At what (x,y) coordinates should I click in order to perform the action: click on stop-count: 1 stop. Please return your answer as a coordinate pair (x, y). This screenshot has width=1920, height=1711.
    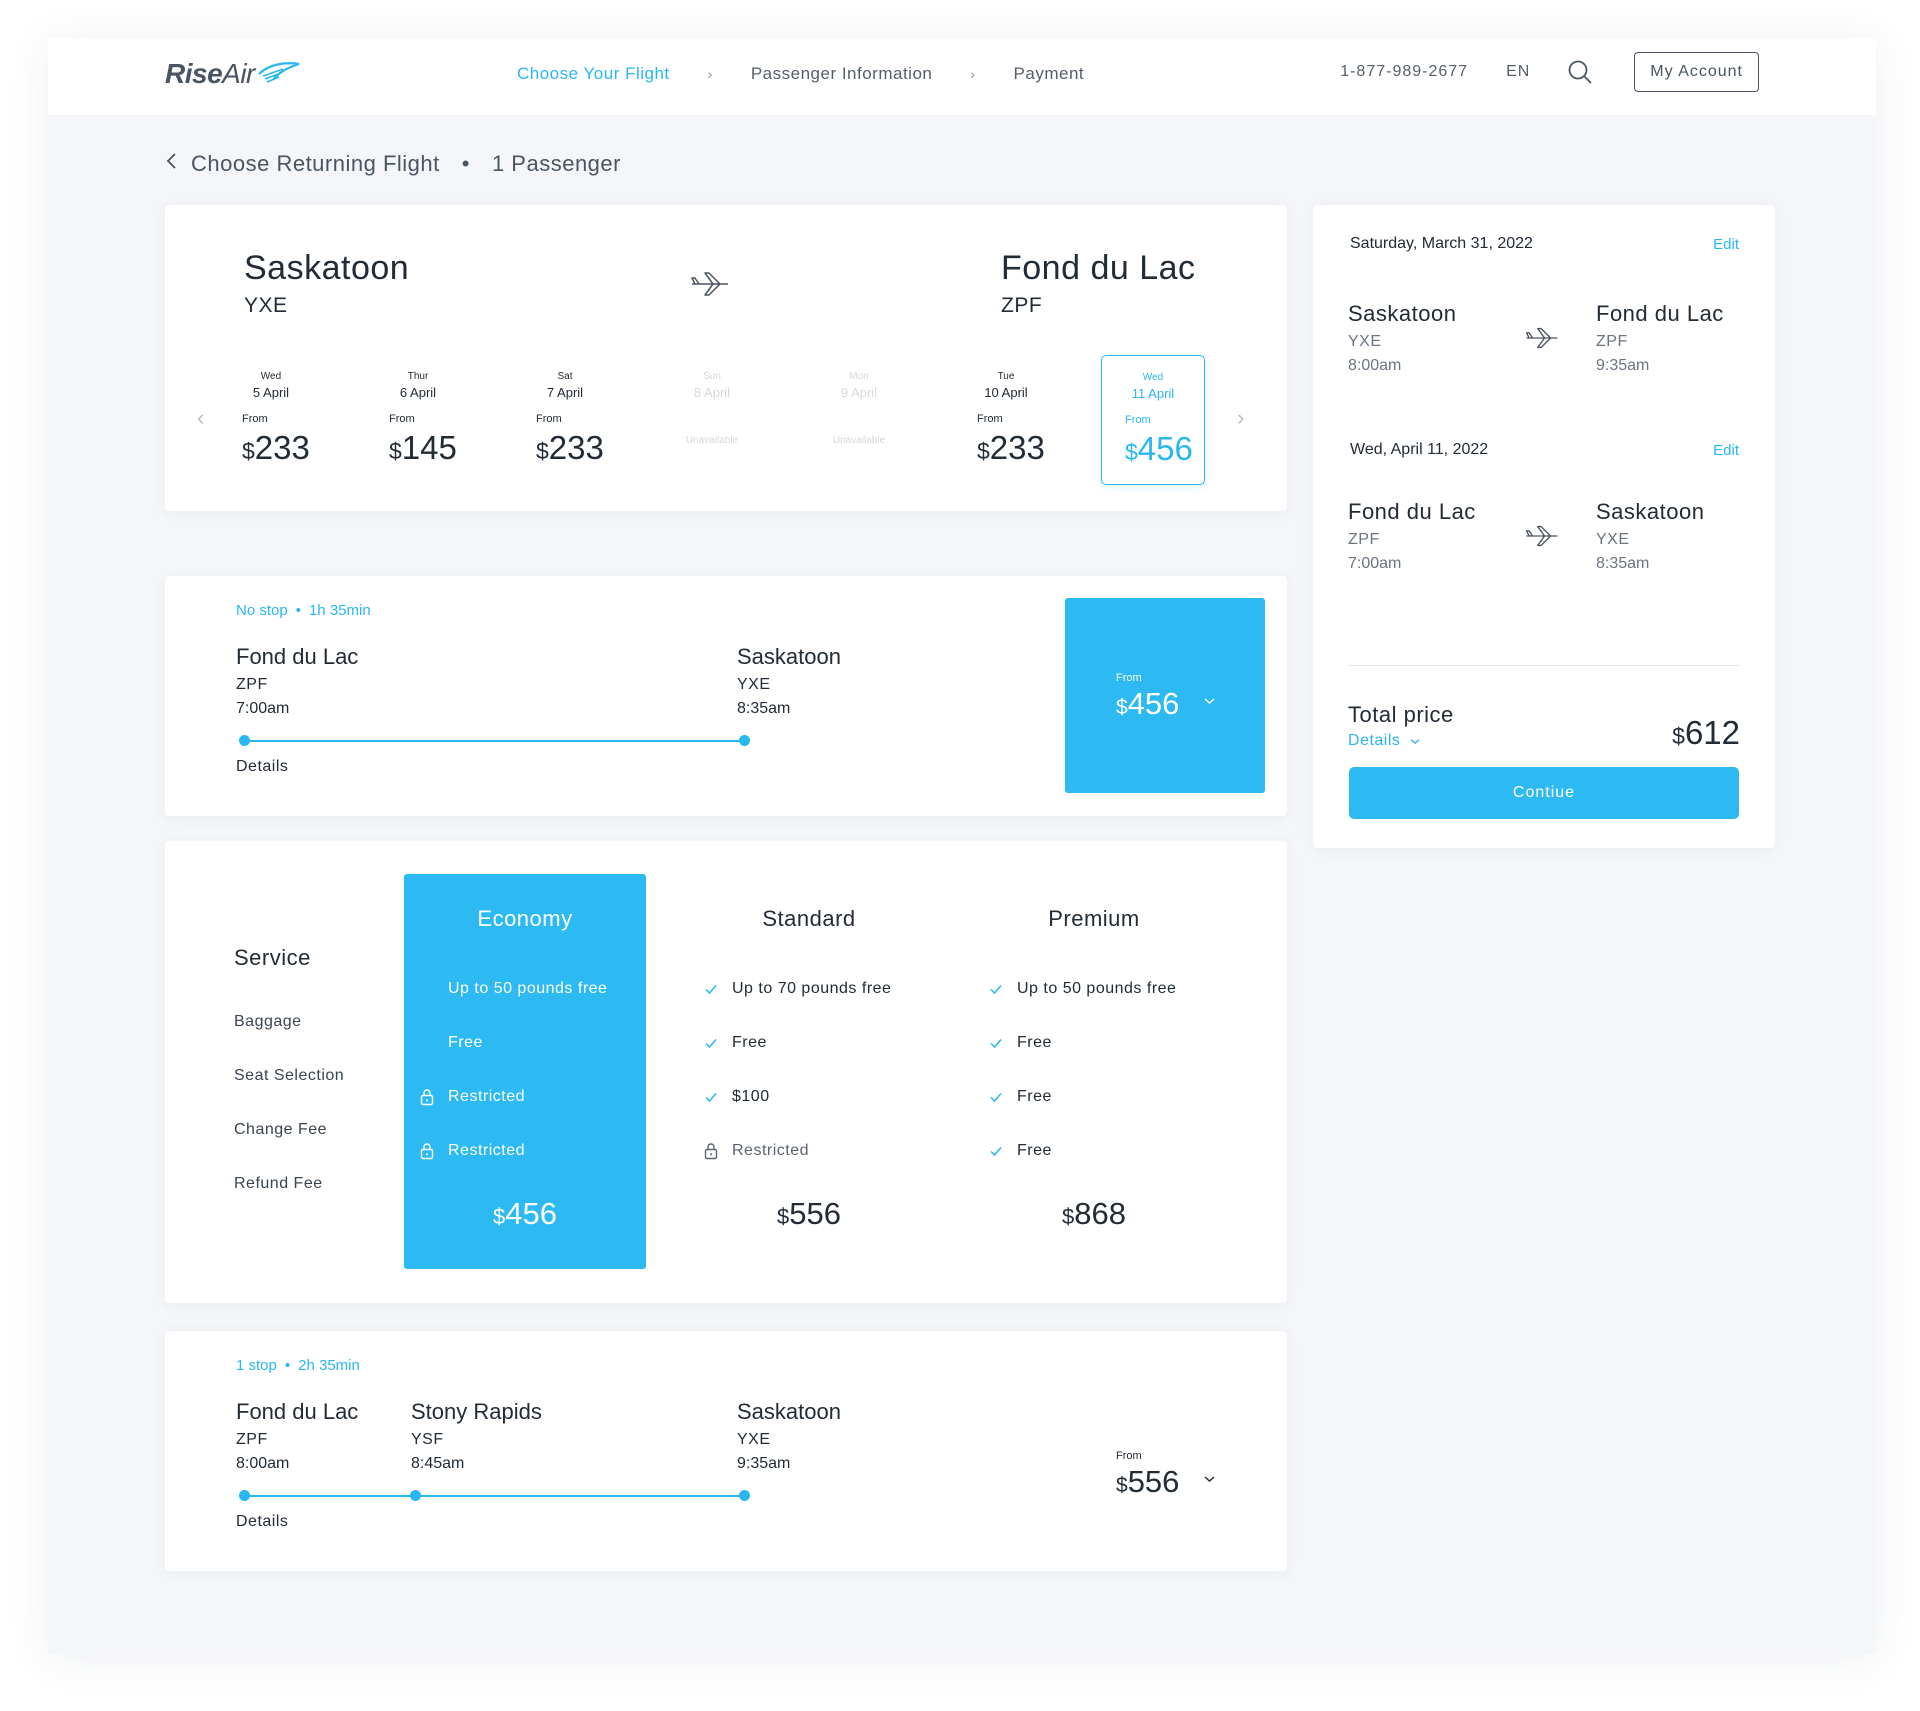
    Looking at the image, I should click on (256, 1365).